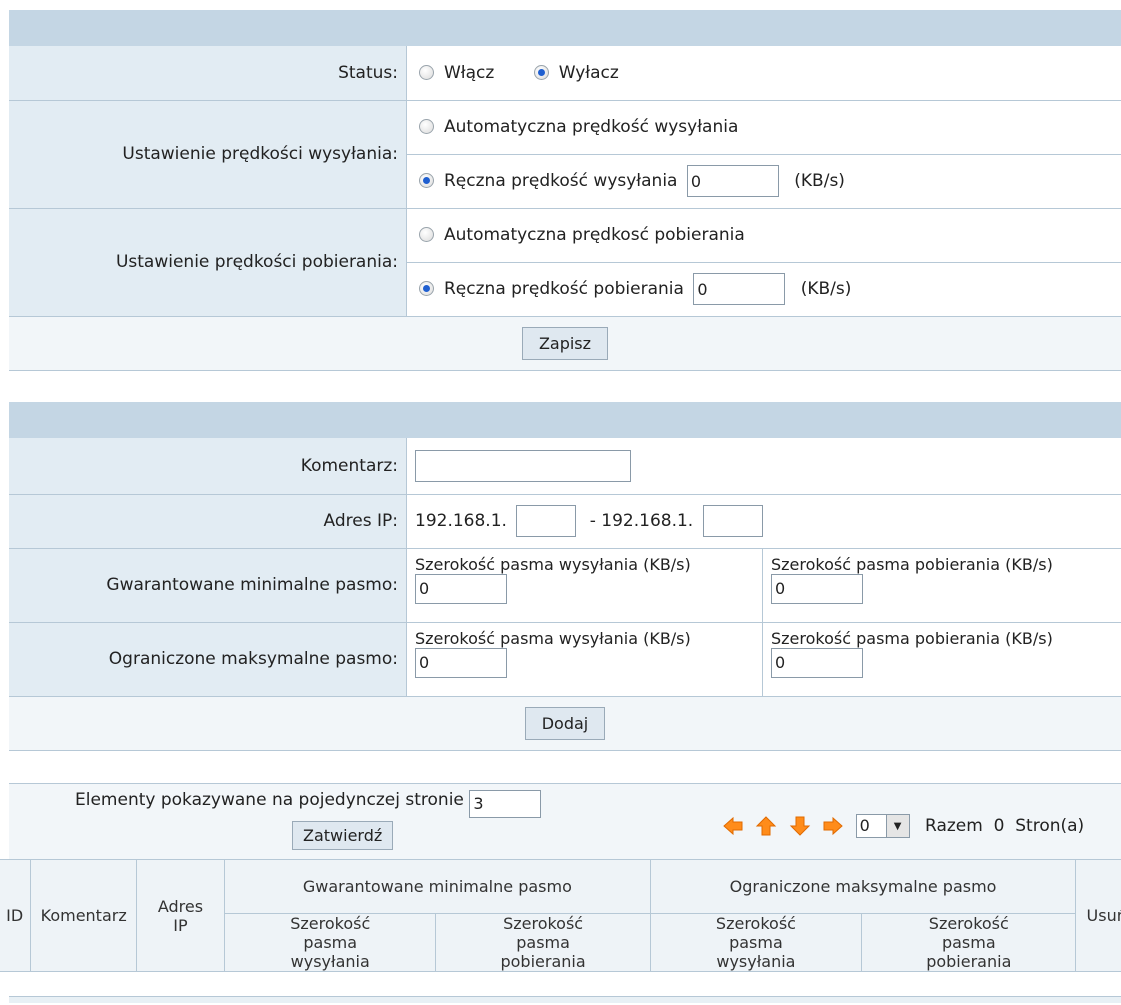  I want to click on col-min-upload: Szerokość pasma wysyłania, so click(330, 942).